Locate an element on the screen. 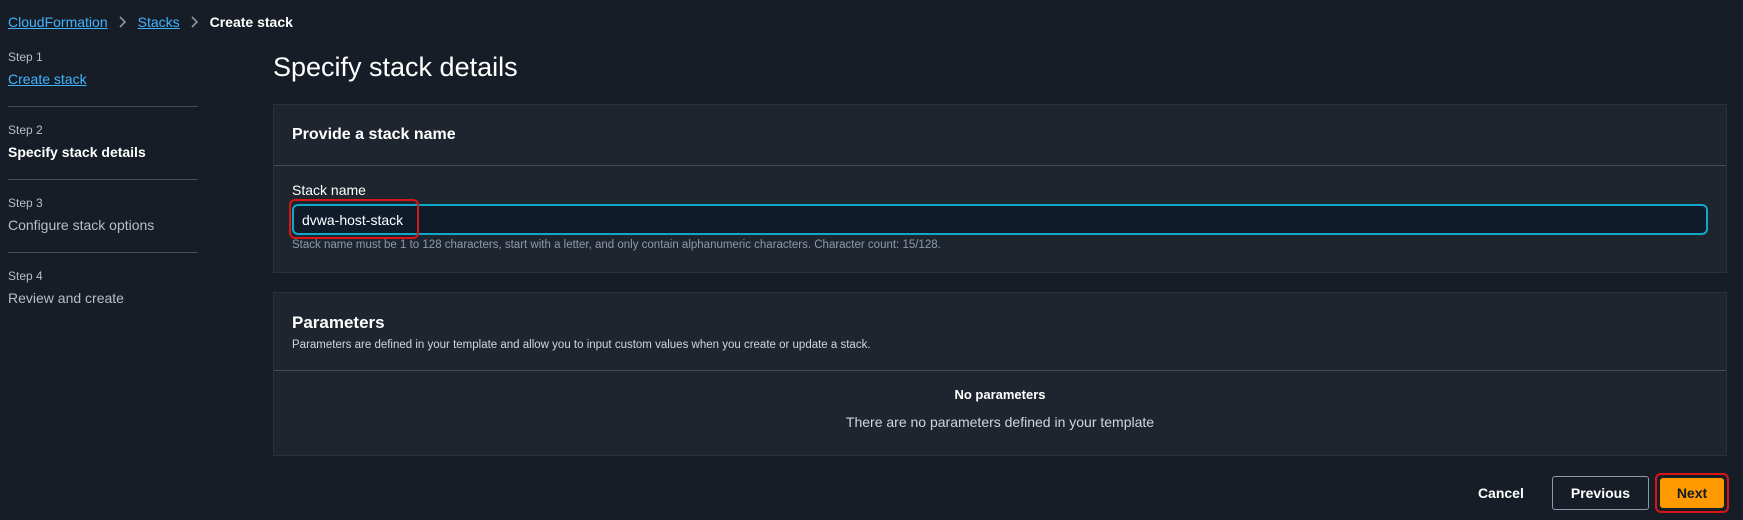 This screenshot has width=1743, height=520. stack-name-input-wrapper is located at coordinates (998, 219).